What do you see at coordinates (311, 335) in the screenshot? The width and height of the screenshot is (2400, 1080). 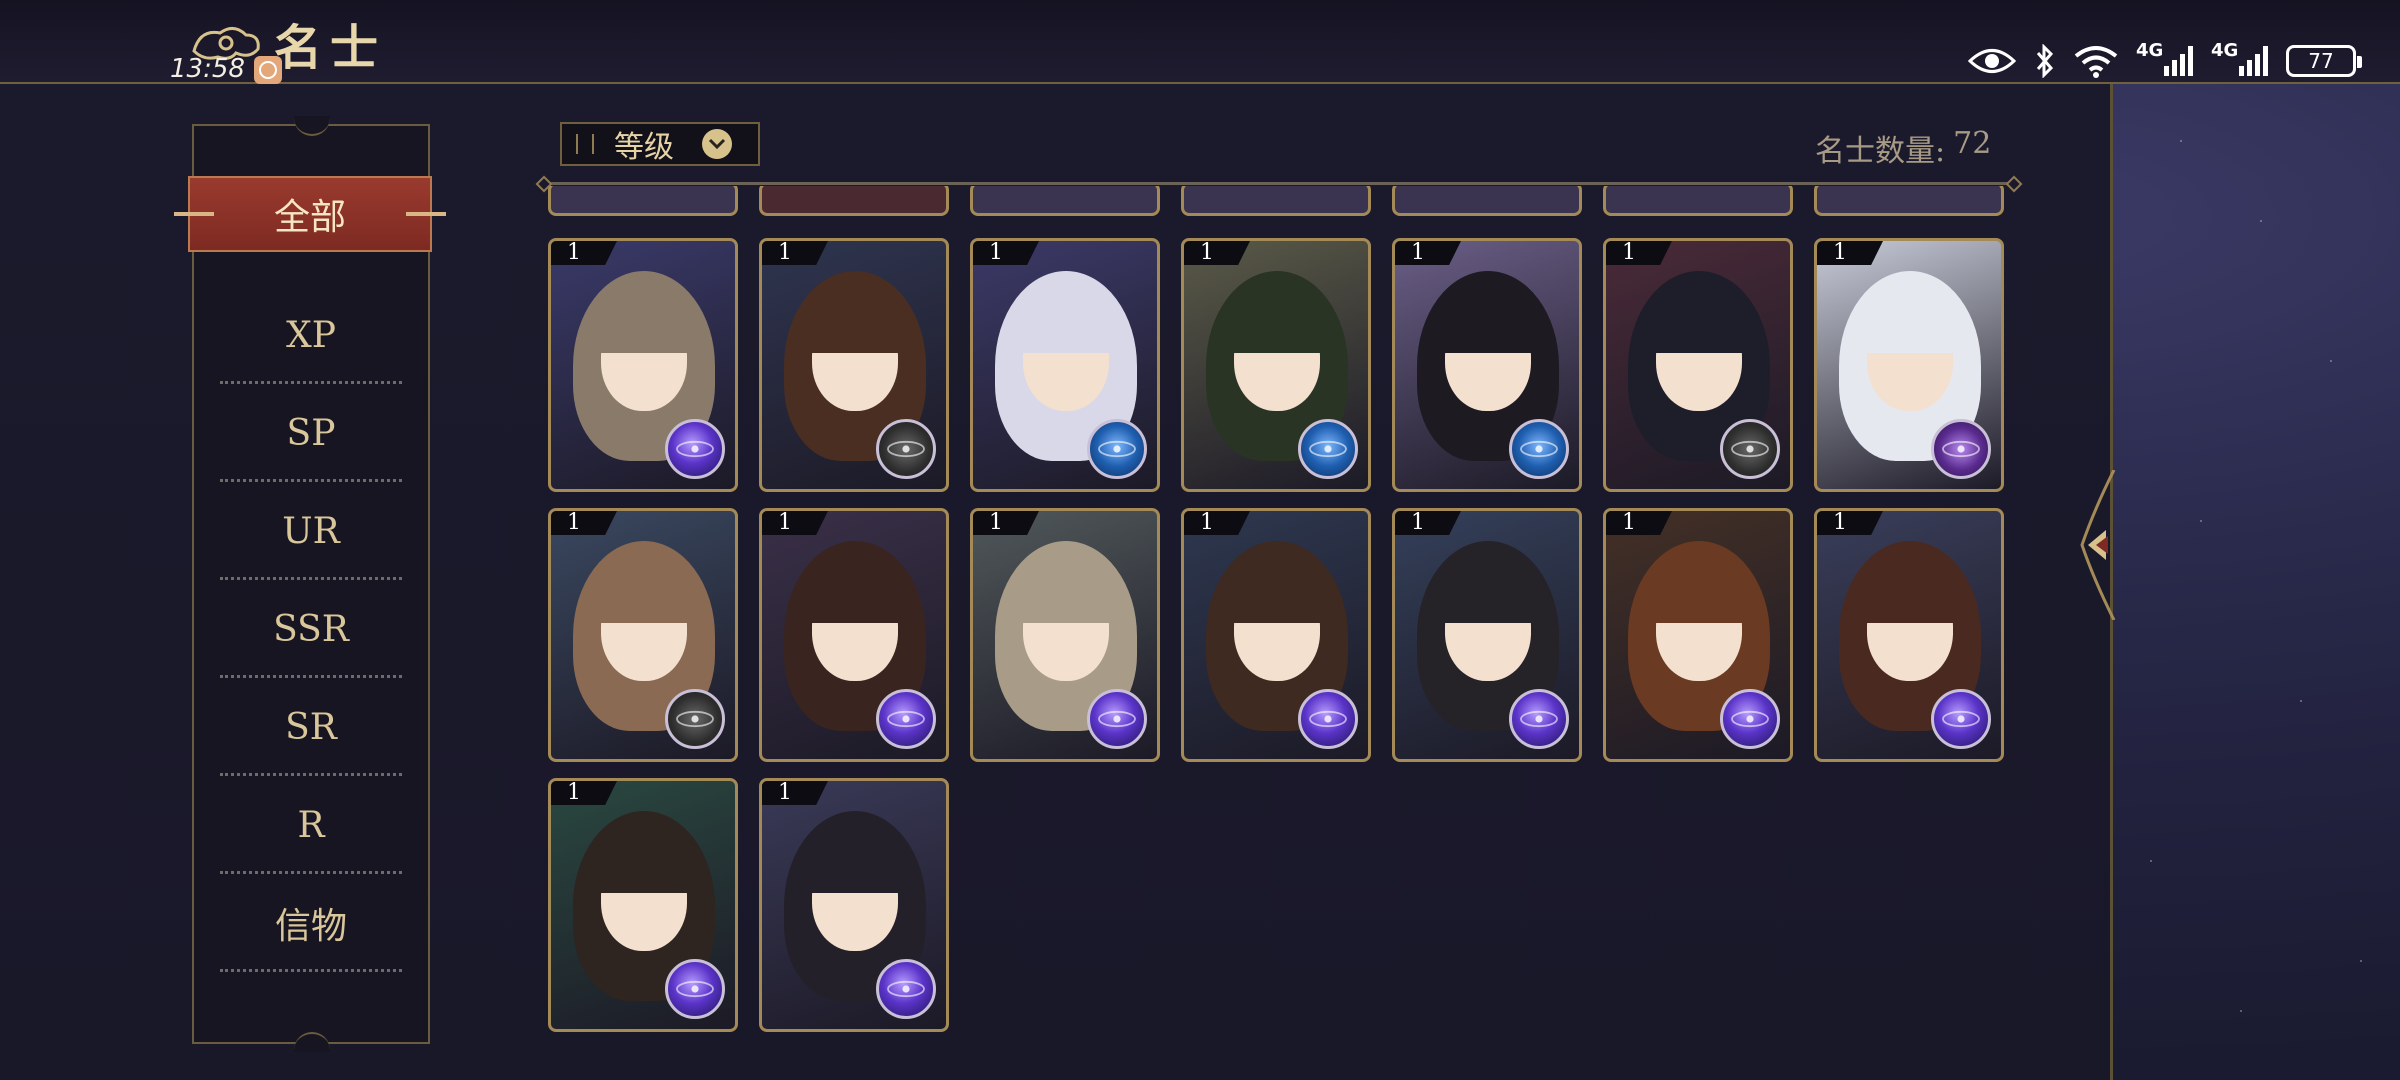 I see `filter-xp: XP` at bounding box center [311, 335].